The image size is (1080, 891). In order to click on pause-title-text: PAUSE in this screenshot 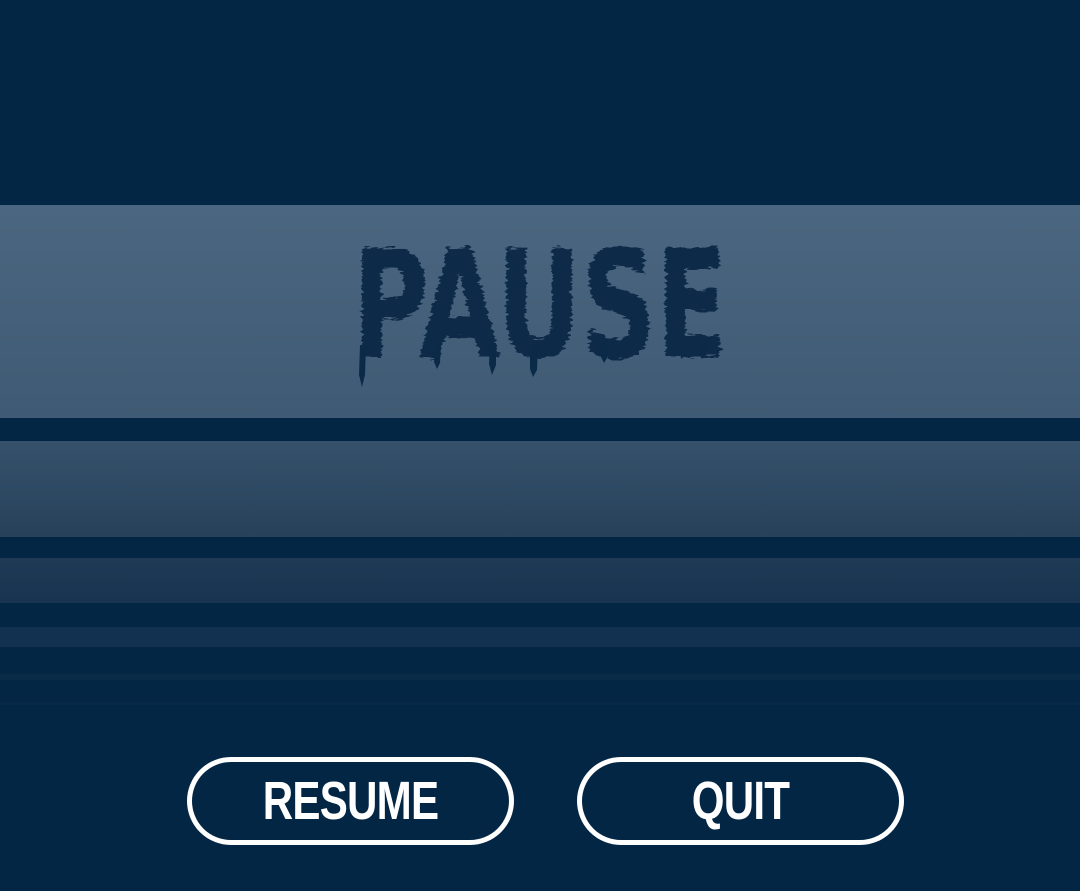, I will do `click(540, 309)`.